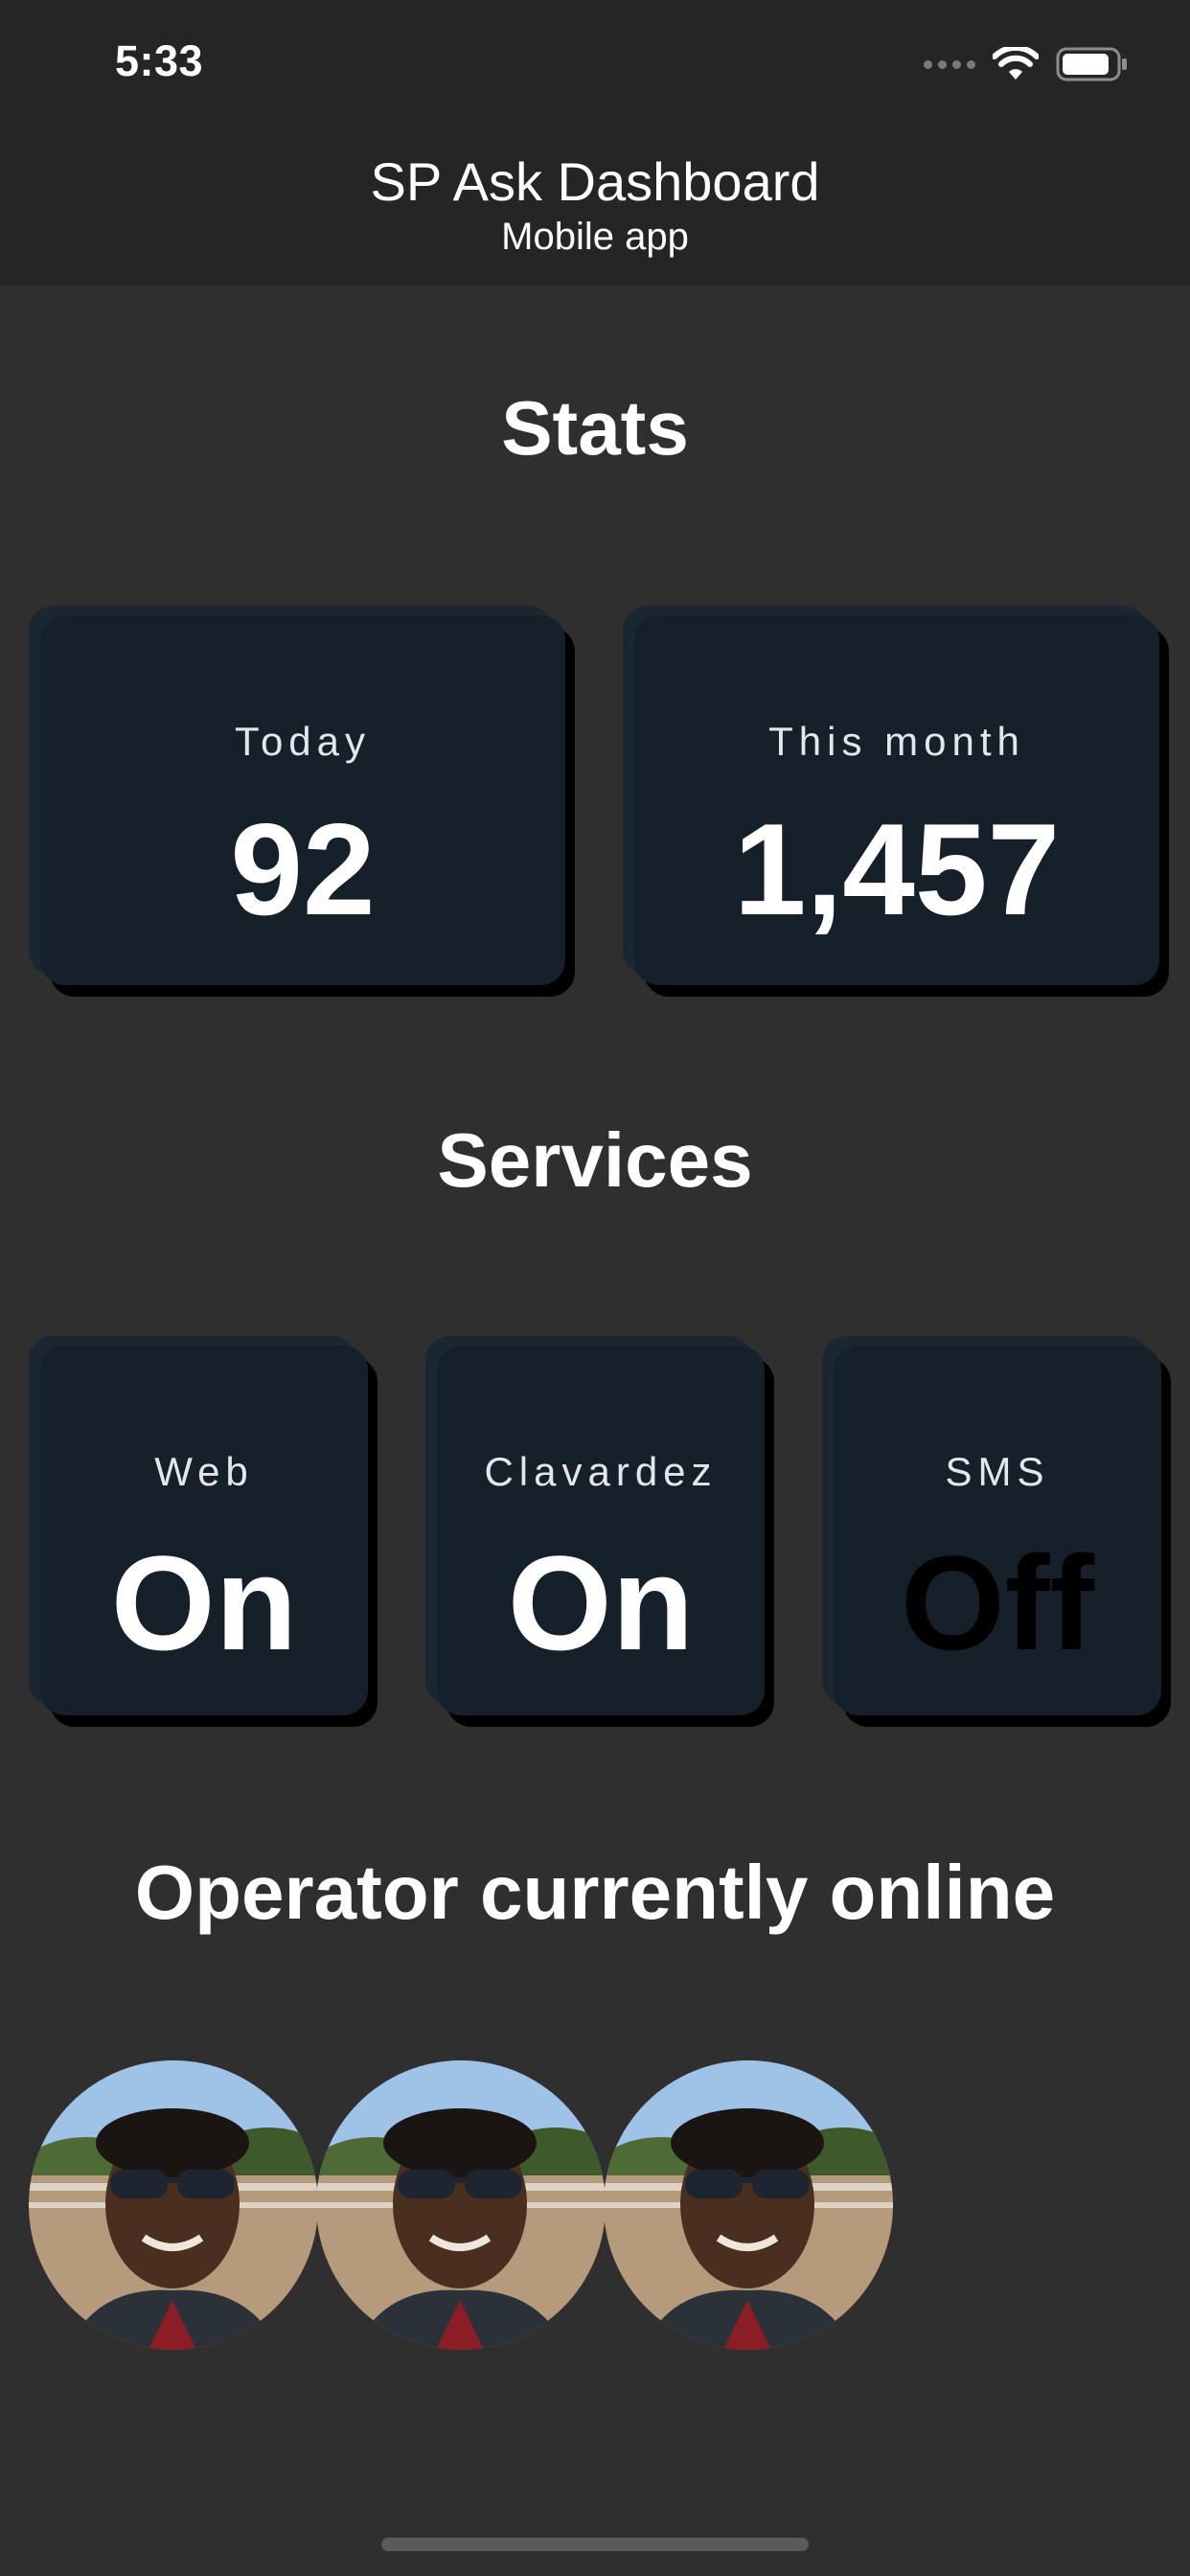 This screenshot has height=2576, width=1190. I want to click on operators-heading: Operator currently online, so click(595, 1892).